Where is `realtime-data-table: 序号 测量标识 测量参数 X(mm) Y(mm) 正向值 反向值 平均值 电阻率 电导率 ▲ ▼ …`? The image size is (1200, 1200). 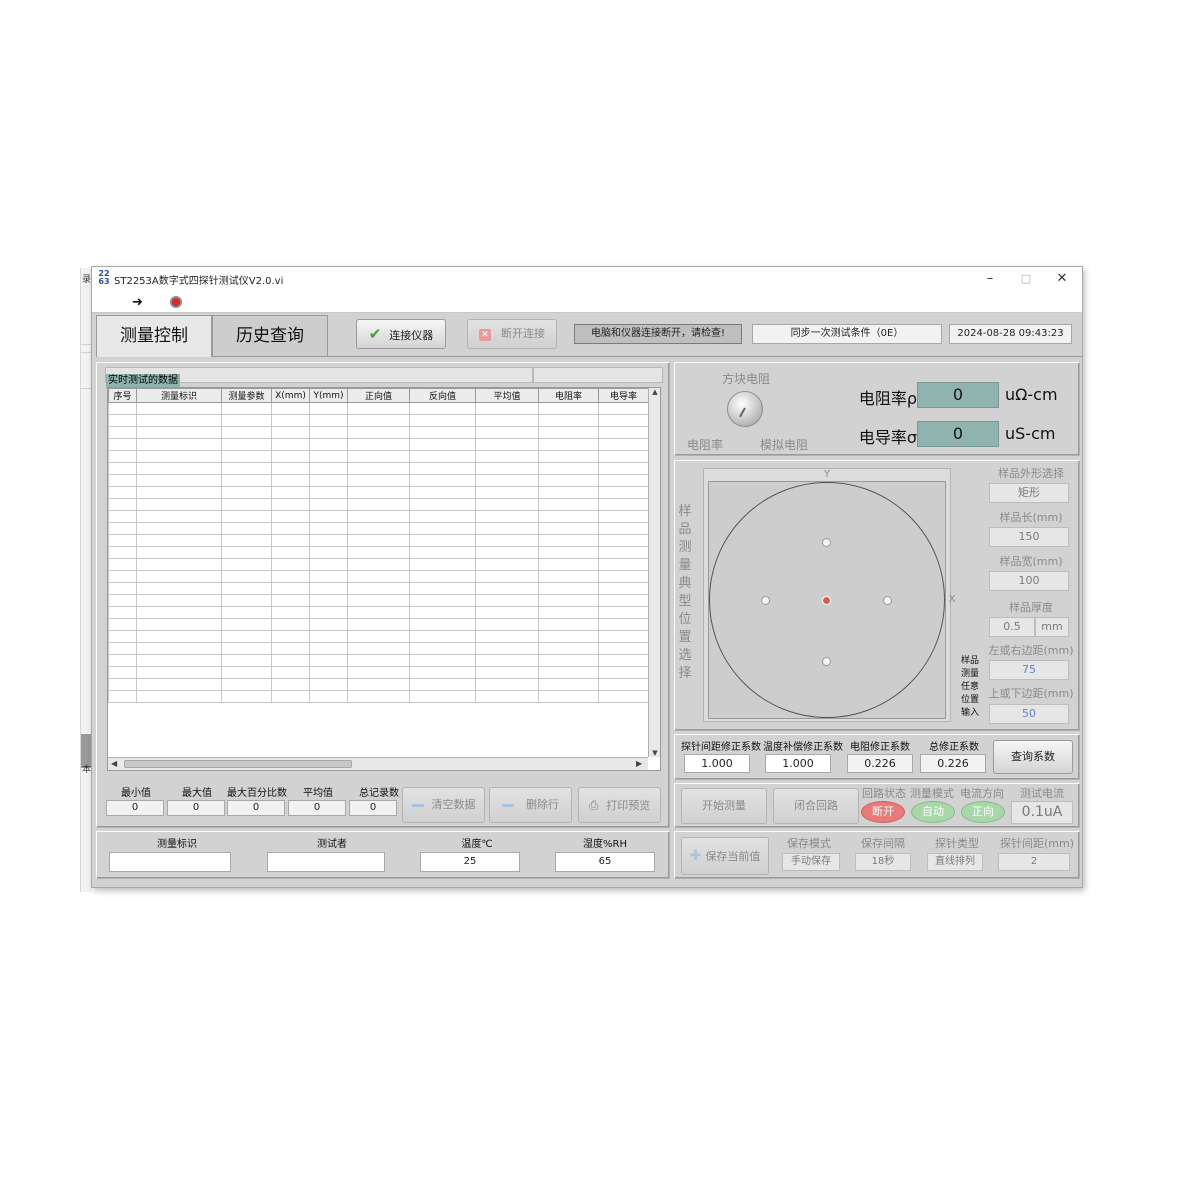 realtime-data-table: 序号 测量标识 测量参数 X(mm) Y(mm) 正向值 反向值 平均值 电阻率 电导率 ▲ ▼ … is located at coordinates (384, 579).